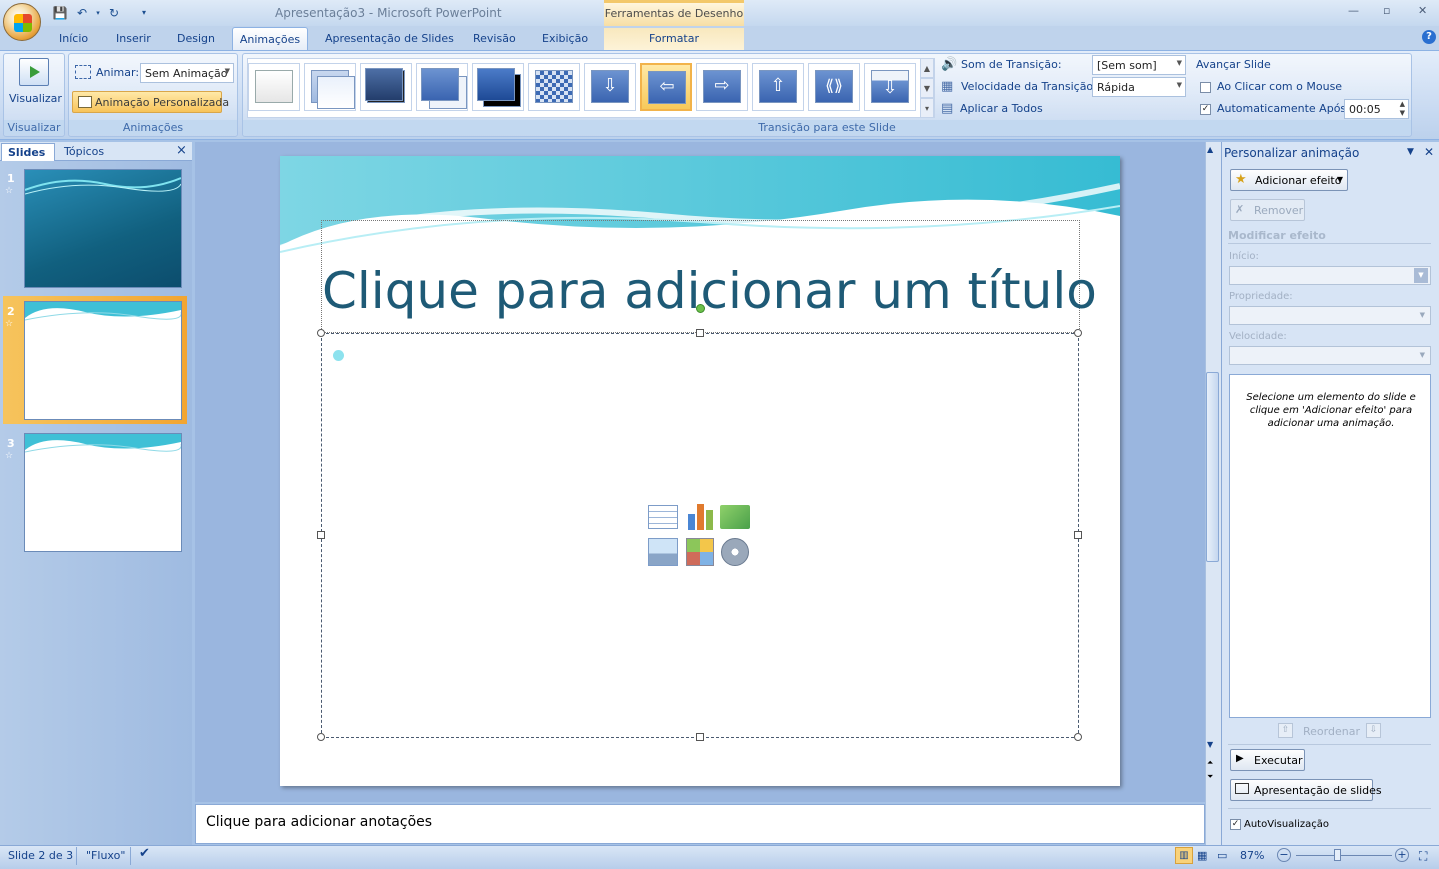  Describe the element at coordinates (1386, 10) in the screenshot. I see `maximize-button: ▫` at that location.